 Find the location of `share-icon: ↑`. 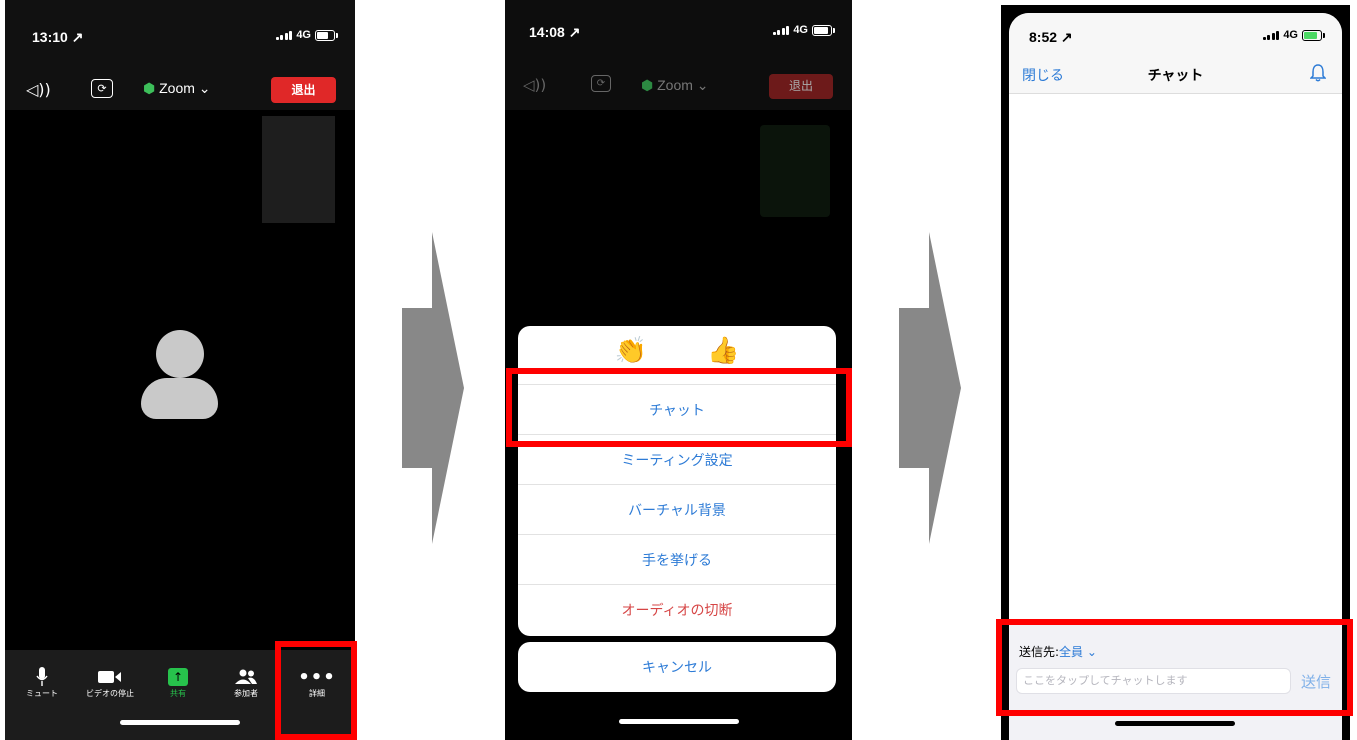

share-icon: ↑ is located at coordinates (178, 677).